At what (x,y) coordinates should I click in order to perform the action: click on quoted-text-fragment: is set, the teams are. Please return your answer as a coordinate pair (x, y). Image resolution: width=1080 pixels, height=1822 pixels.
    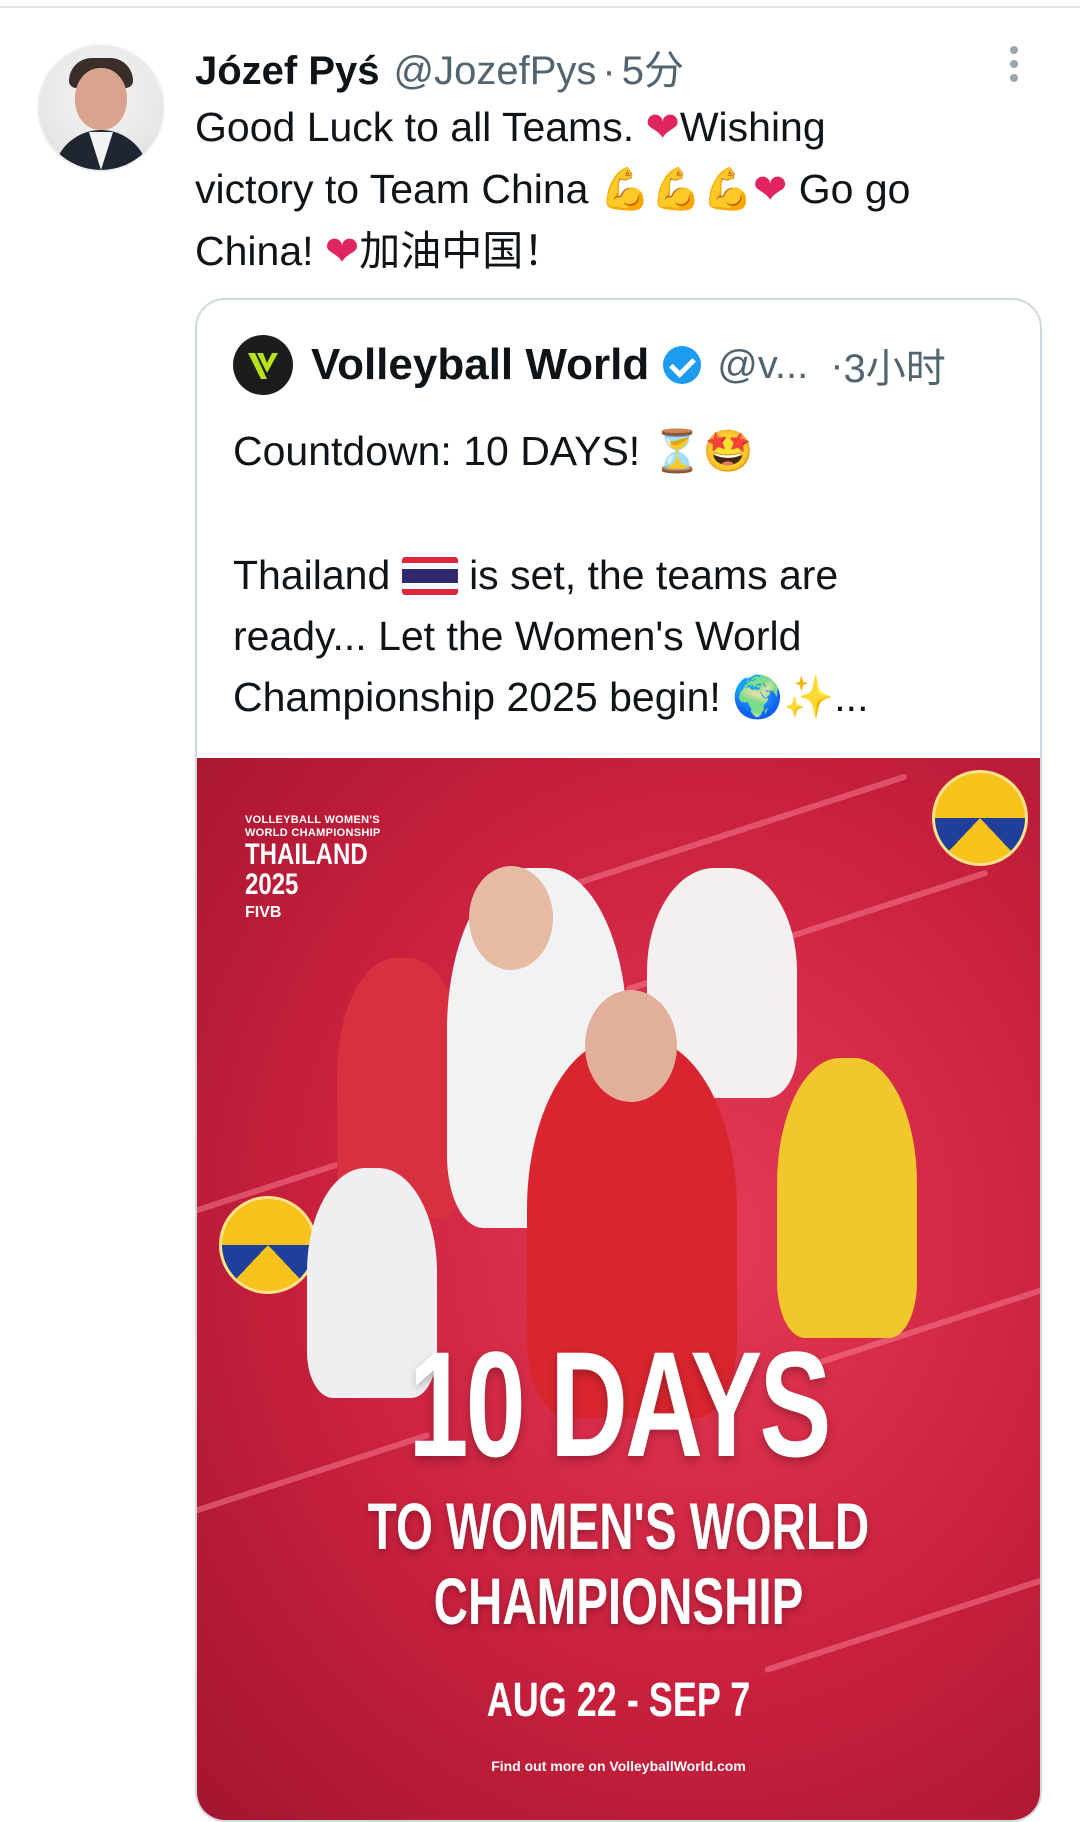
    Looking at the image, I should click on (648, 575).